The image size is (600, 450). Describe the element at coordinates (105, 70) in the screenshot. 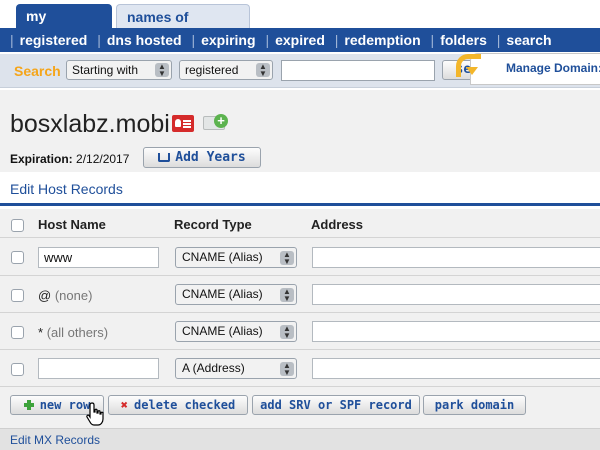

I see `search-mode-value: Starting with` at that location.